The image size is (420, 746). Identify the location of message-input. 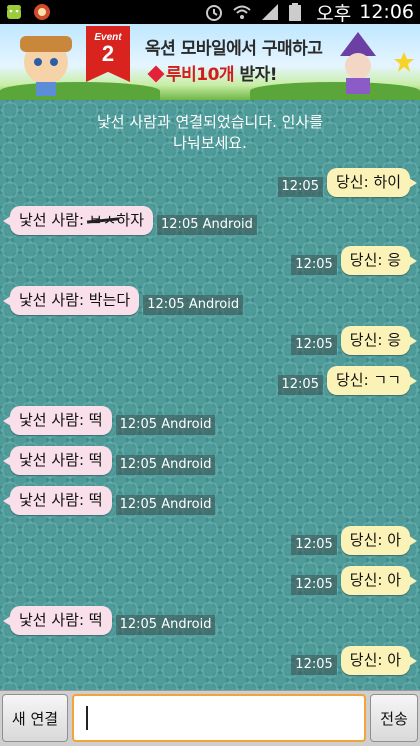
(219, 718).